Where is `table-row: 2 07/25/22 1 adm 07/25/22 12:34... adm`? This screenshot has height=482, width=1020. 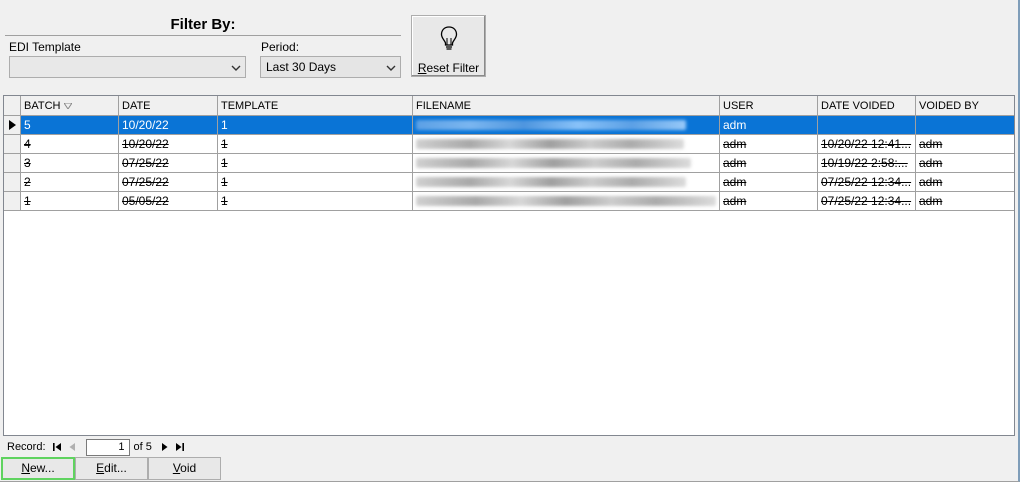
table-row: 2 07/25/22 1 adm 07/25/22 12:34... adm is located at coordinates (509, 182).